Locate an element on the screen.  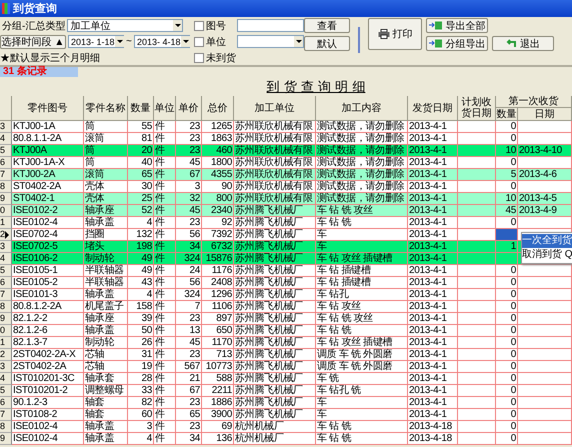
export-all-button: 导出全部 is located at coordinates (457, 25).